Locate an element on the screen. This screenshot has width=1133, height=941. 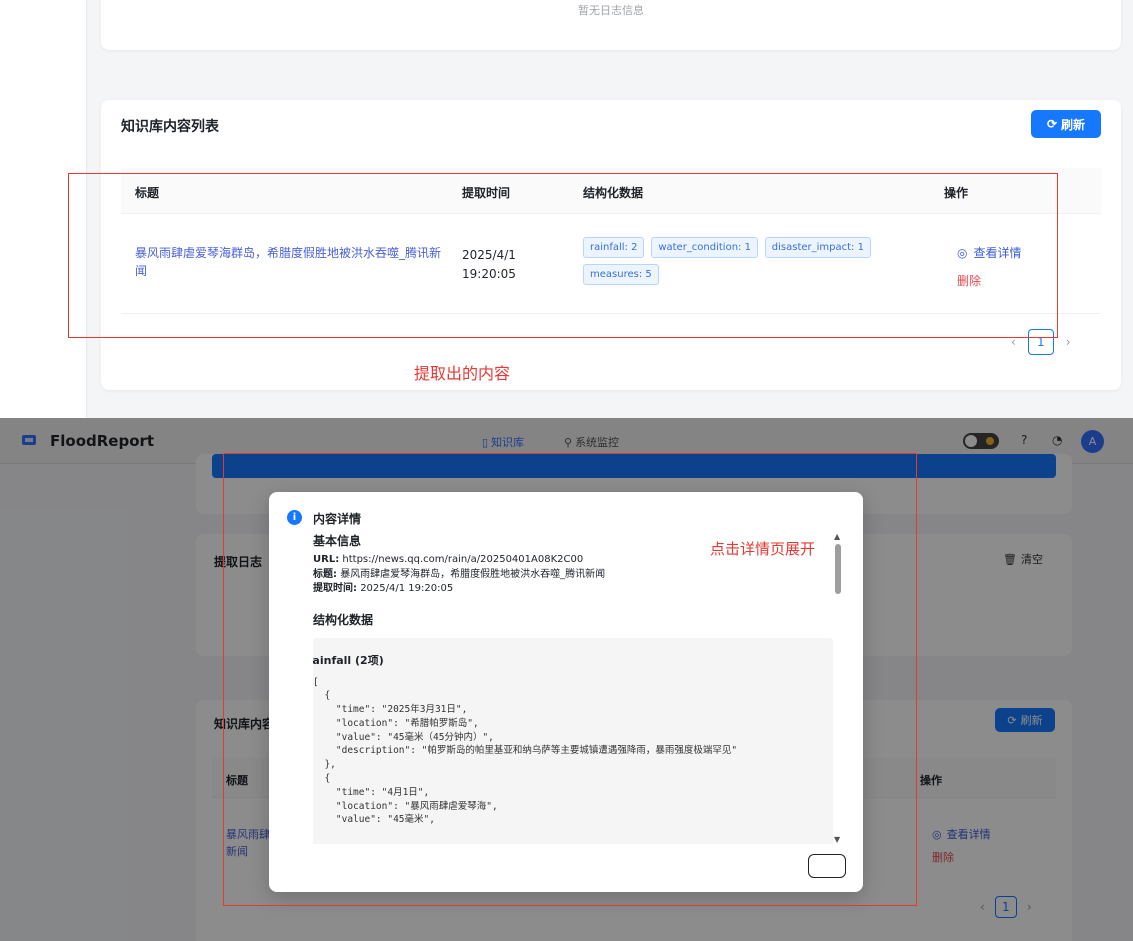
refresh-label: 刷新 is located at coordinates (1073, 124).